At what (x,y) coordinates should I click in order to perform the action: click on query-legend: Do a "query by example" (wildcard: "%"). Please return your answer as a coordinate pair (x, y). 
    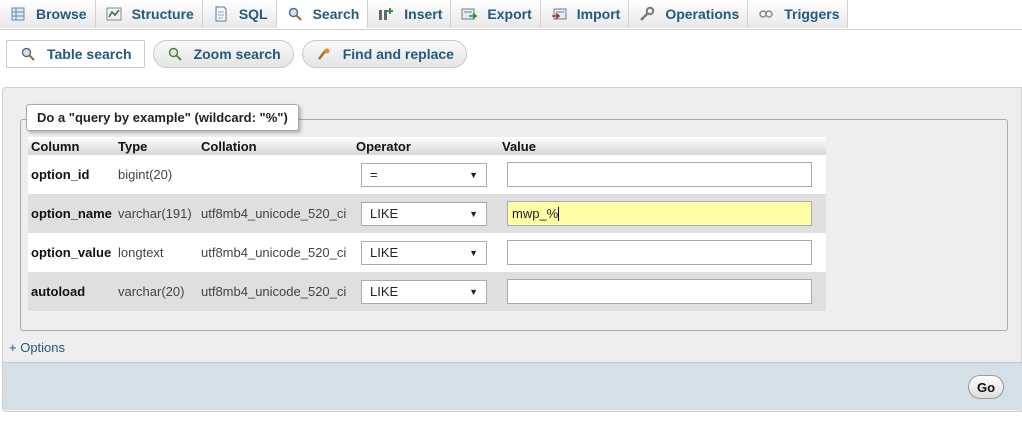
    Looking at the image, I should click on (162, 117).